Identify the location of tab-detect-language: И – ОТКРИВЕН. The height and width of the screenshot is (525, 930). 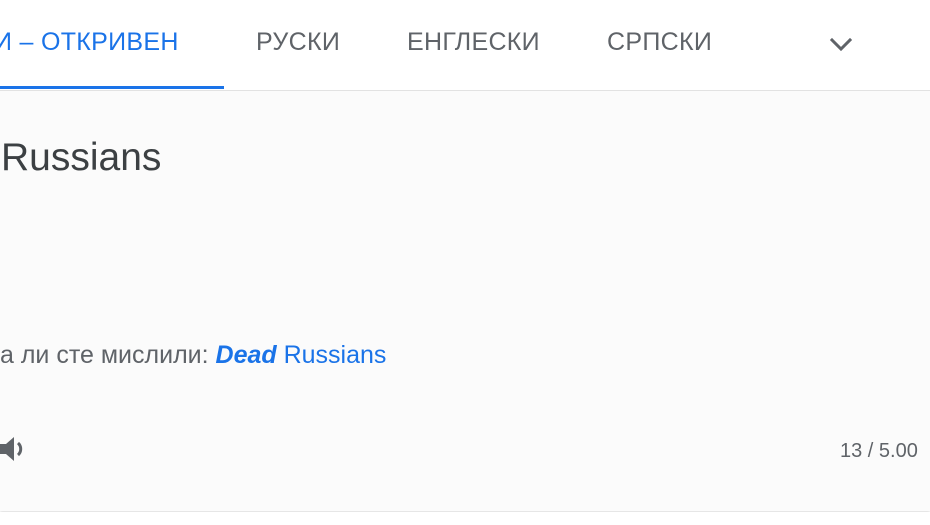
(89, 42).